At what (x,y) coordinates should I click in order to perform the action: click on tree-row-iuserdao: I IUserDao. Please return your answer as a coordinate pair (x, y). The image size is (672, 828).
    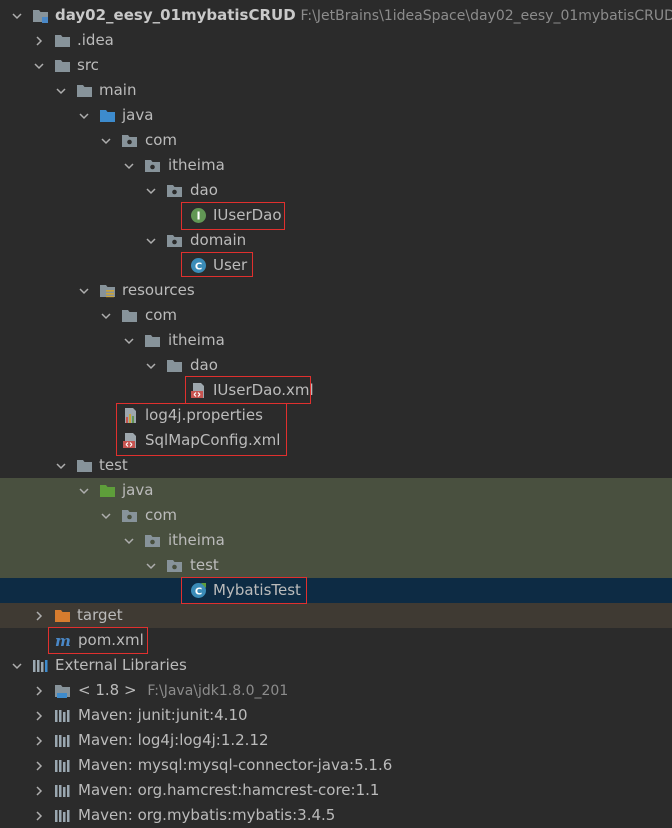
    Looking at the image, I should click on (336, 215).